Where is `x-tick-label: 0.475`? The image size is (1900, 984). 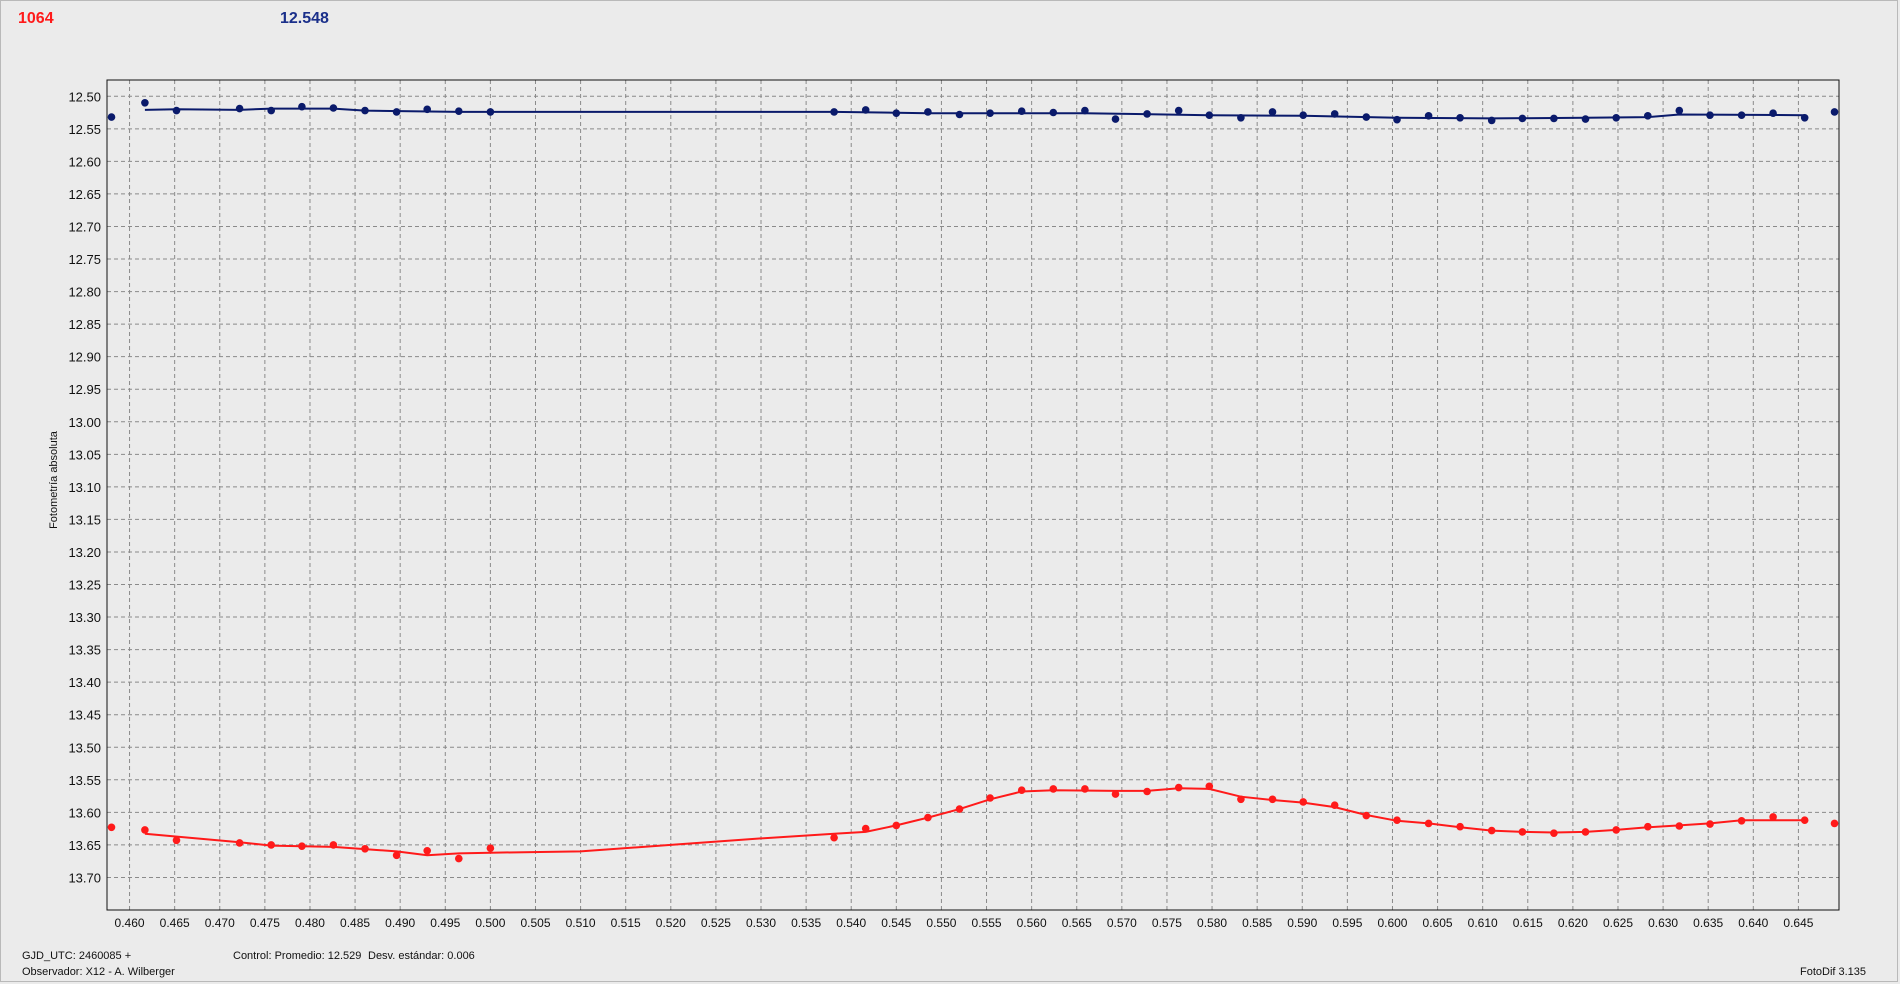 x-tick-label: 0.475 is located at coordinates (265, 923).